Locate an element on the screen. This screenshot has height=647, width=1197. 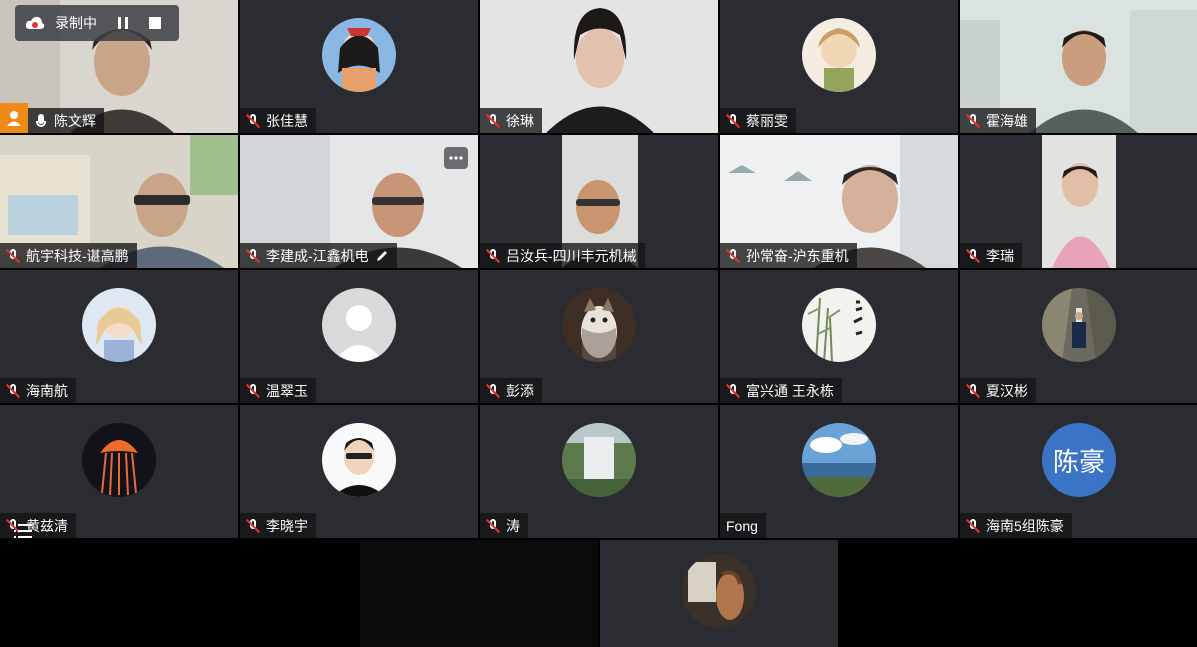
host-badge is located at coordinates (14, 118).